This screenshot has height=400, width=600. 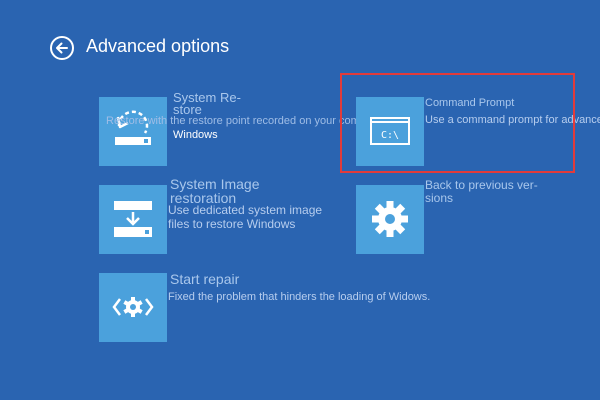 I want to click on system-restore-tile, so click(x=133, y=131).